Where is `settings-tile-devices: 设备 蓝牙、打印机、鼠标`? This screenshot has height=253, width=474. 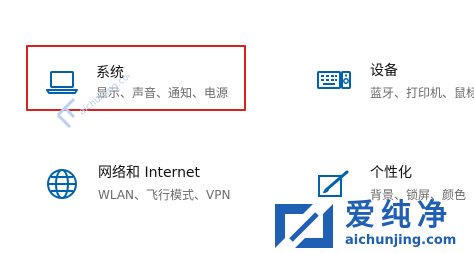 settings-tile-devices: 设备 蓝牙、打印机、鼠标 is located at coordinates (394, 82).